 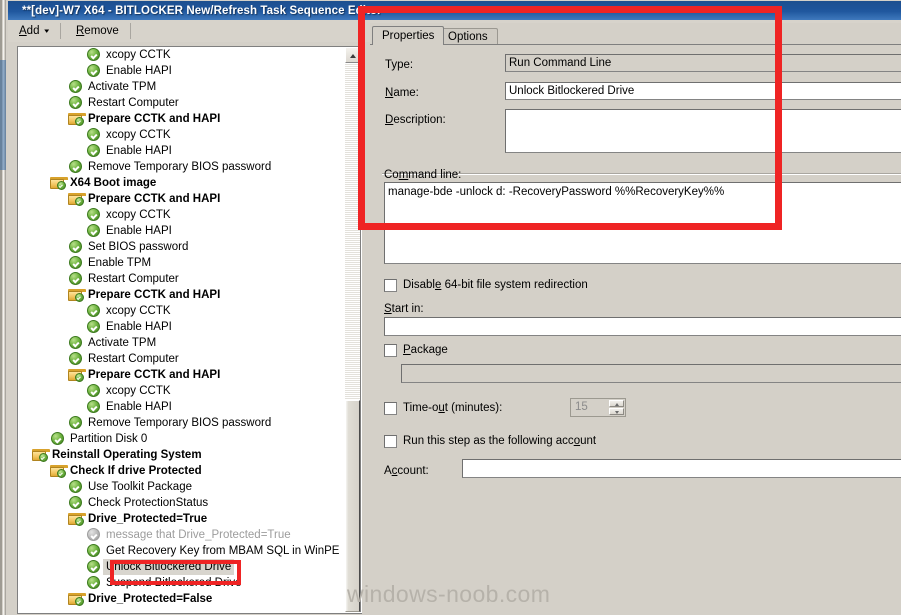 I want to click on type-label: Type:, so click(x=399, y=65).